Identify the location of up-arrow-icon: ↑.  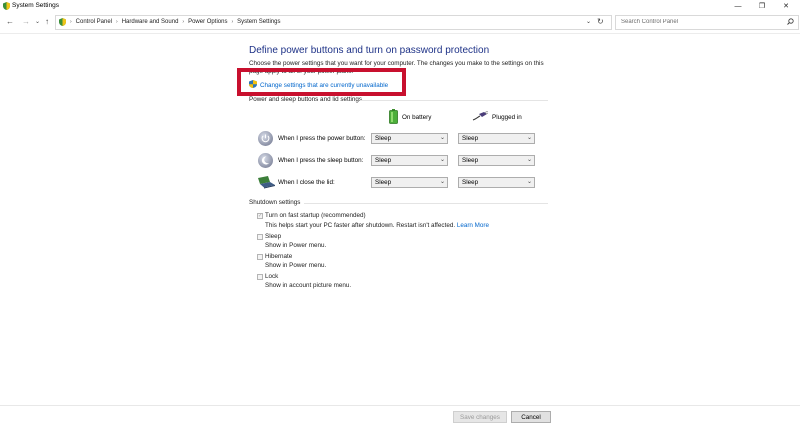
(47, 21).